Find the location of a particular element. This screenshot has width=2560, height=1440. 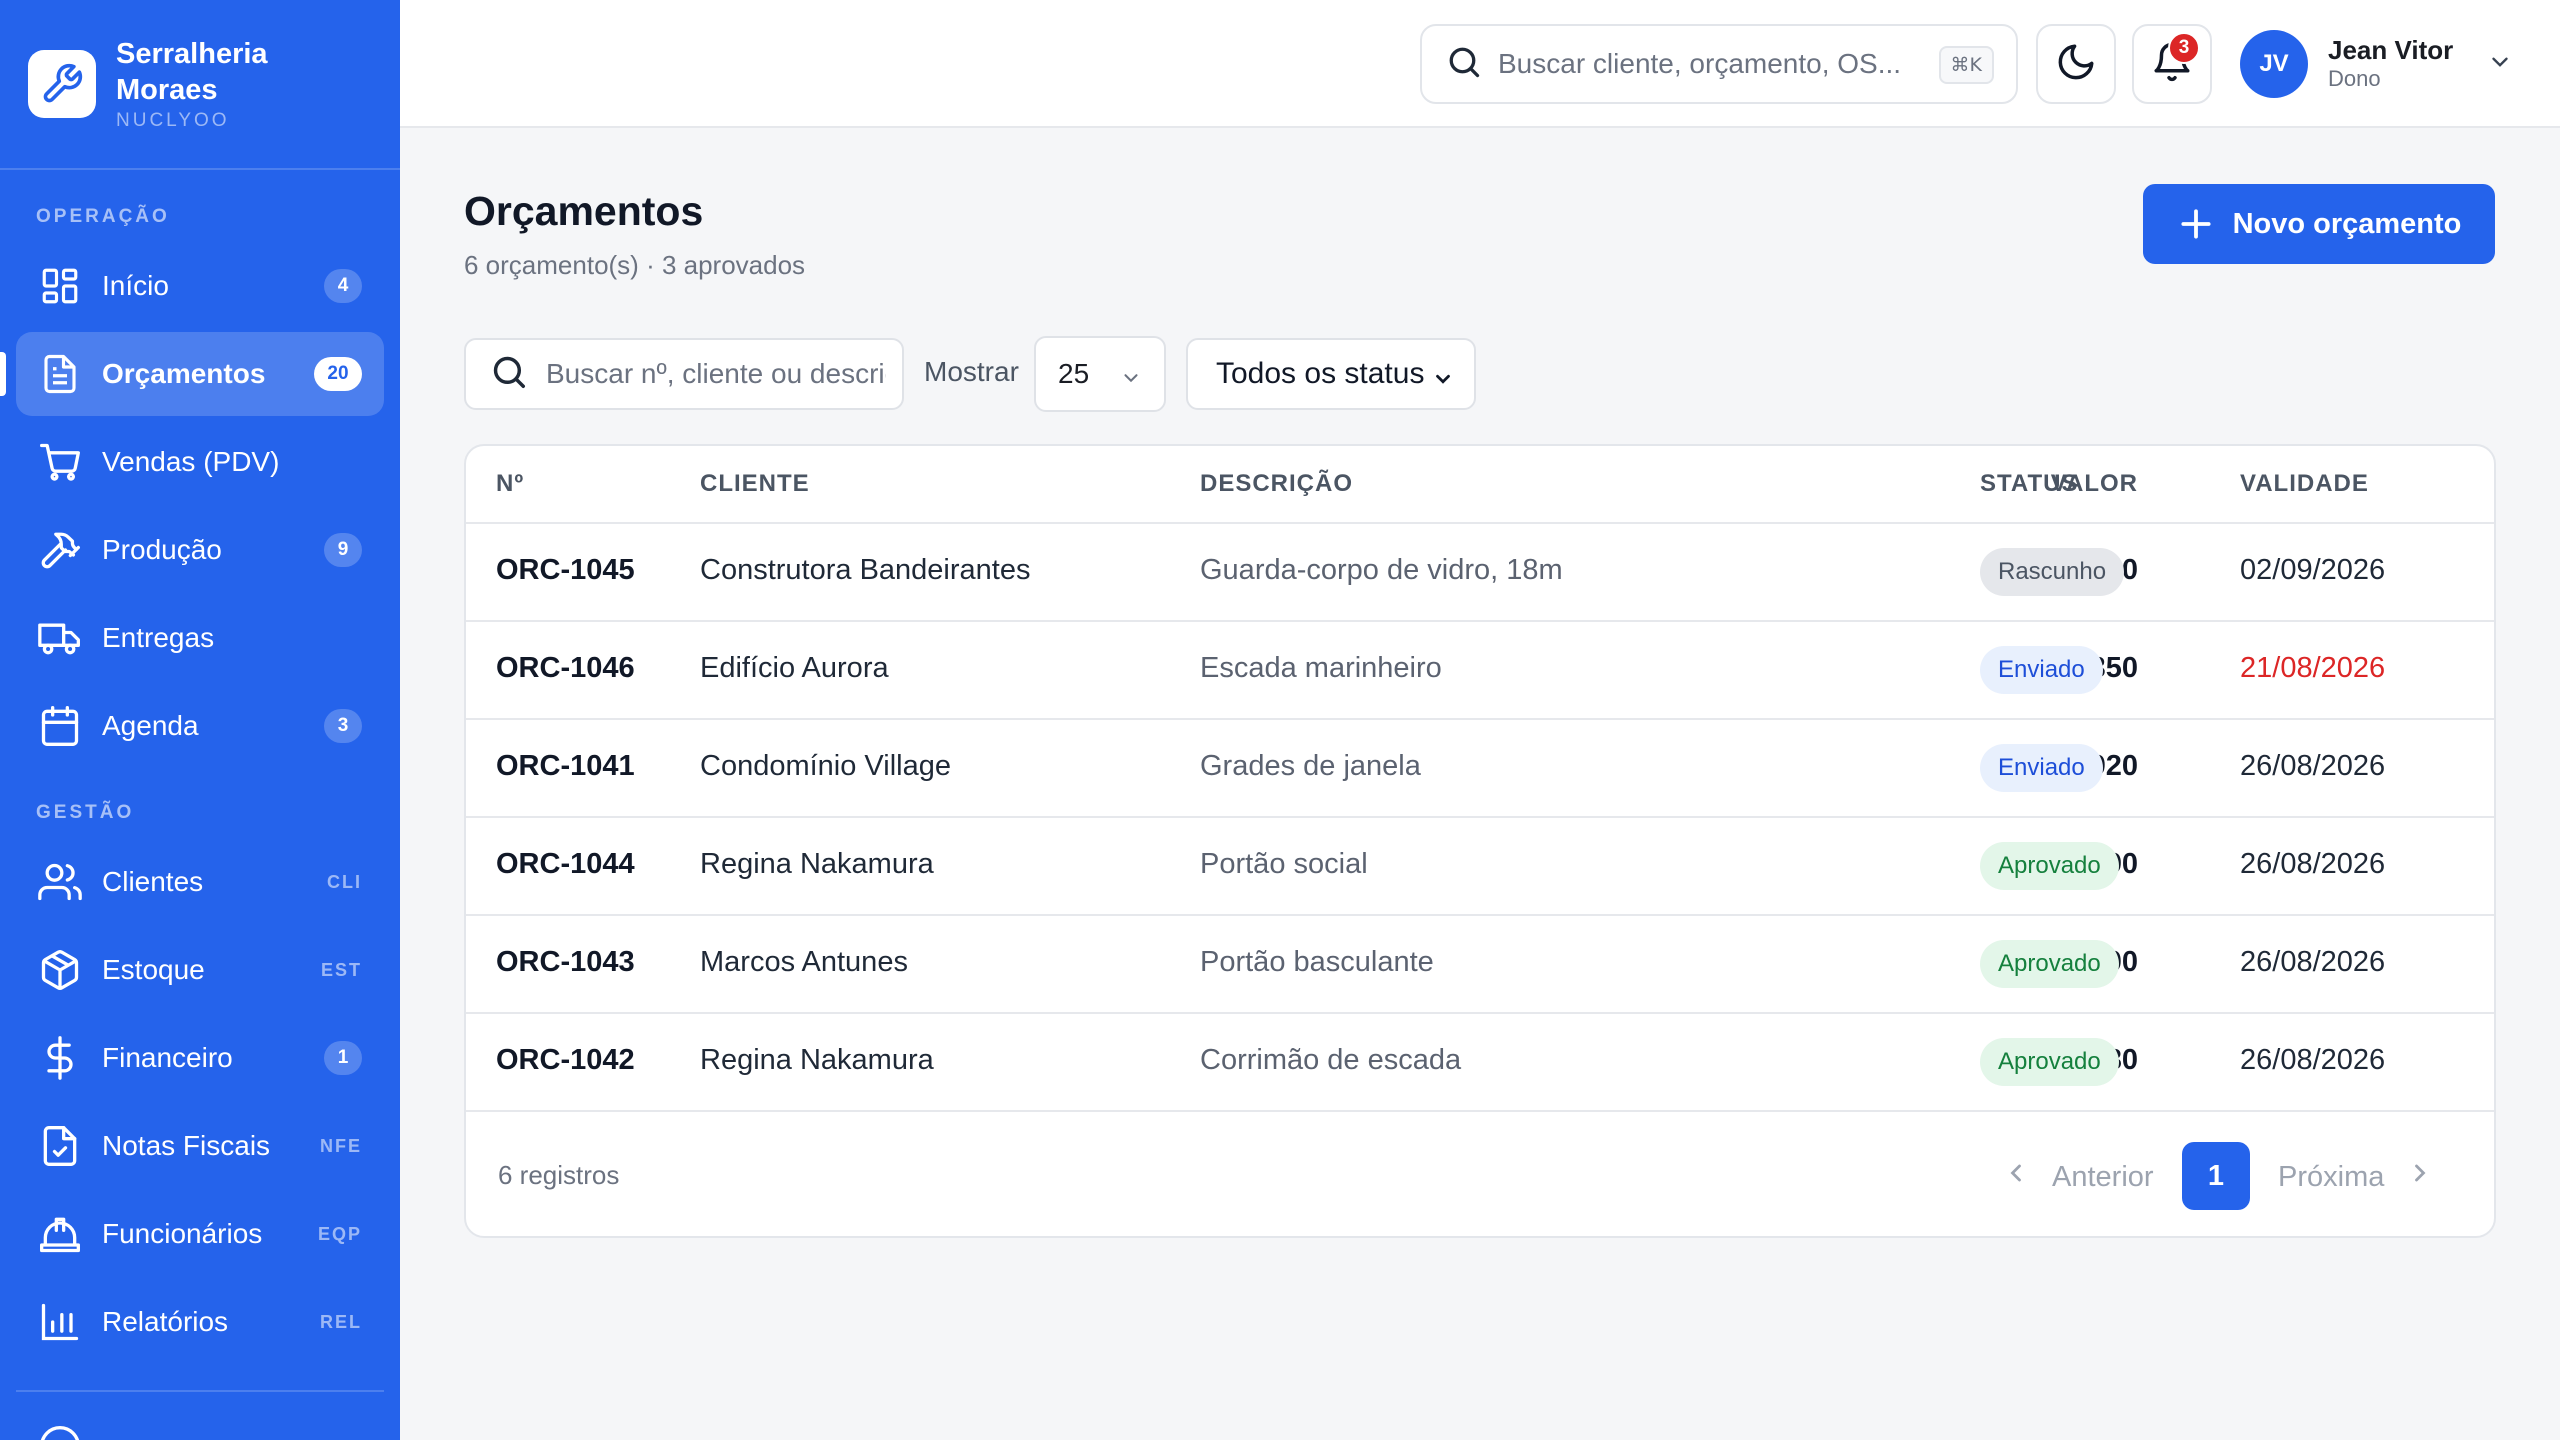

header-status: STATUS is located at coordinates (2029, 484).